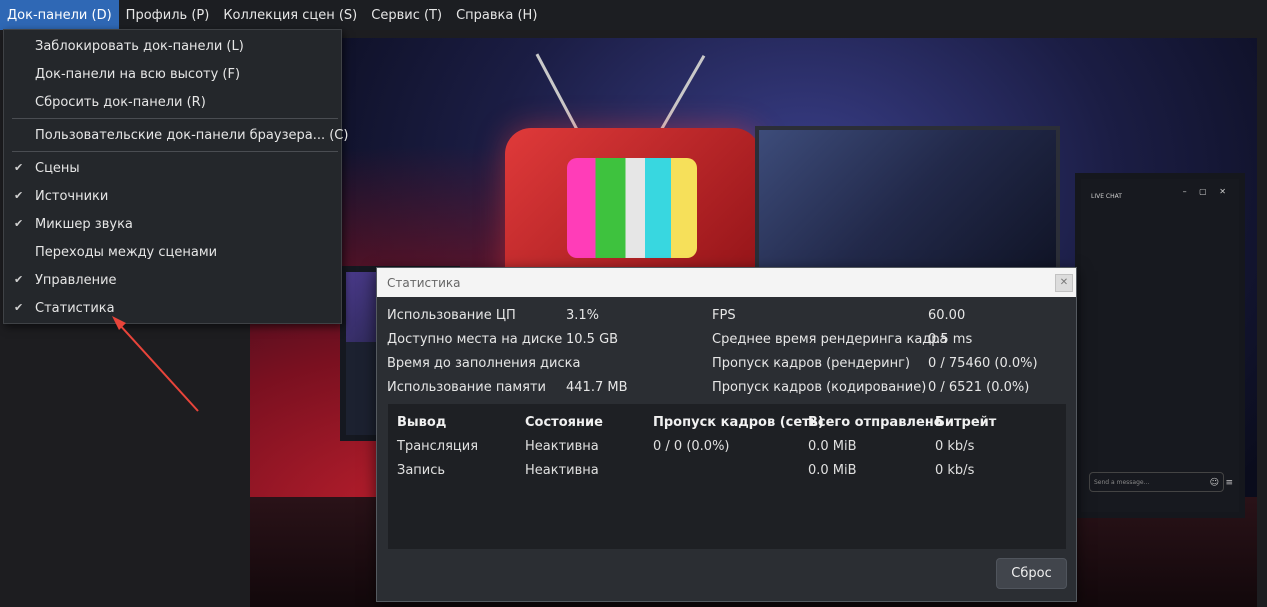  What do you see at coordinates (76, 280) in the screenshot?
I see `menu-item-label: Управление` at bounding box center [76, 280].